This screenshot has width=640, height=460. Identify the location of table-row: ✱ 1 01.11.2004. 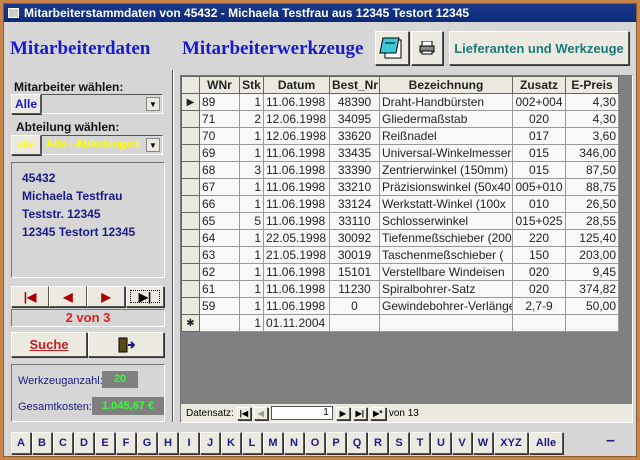
(400, 323).